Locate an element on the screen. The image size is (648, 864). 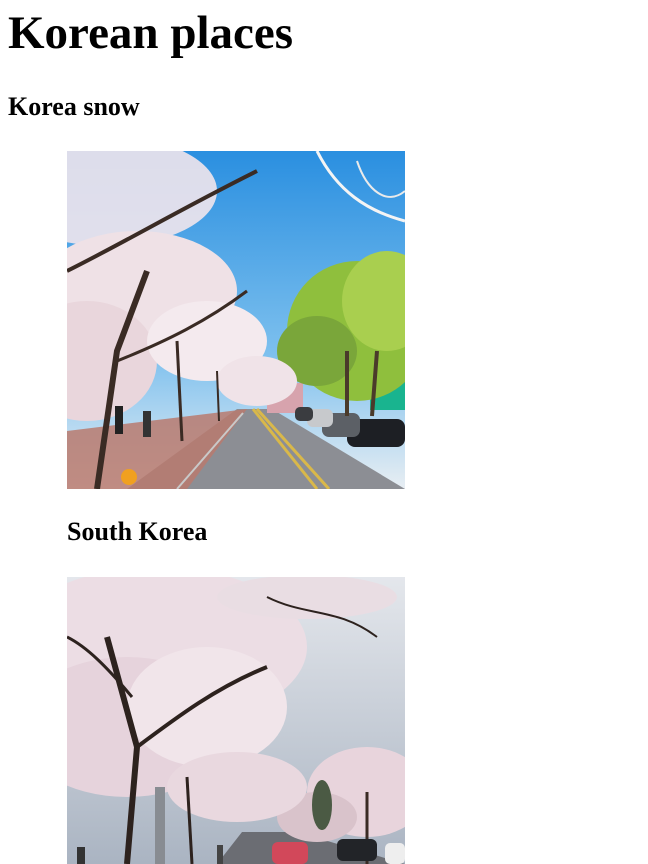
page-title: Korean places is located at coordinates (151, 33).